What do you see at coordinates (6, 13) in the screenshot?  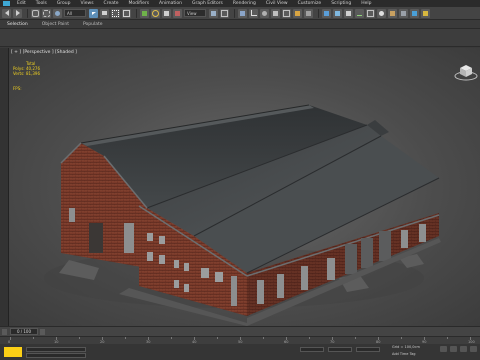 I see `undo-icon` at bounding box center [6, 13].